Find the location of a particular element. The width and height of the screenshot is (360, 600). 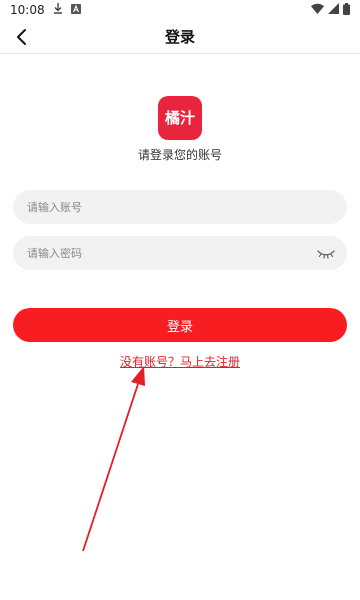

download-icon is located at coordinates (58, 10).